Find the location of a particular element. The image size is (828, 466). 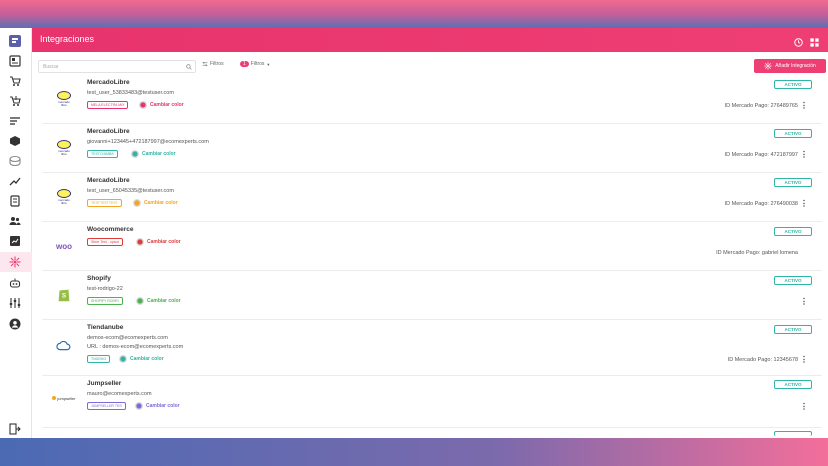

status-badge-partial is located at coordinates (793, 433).